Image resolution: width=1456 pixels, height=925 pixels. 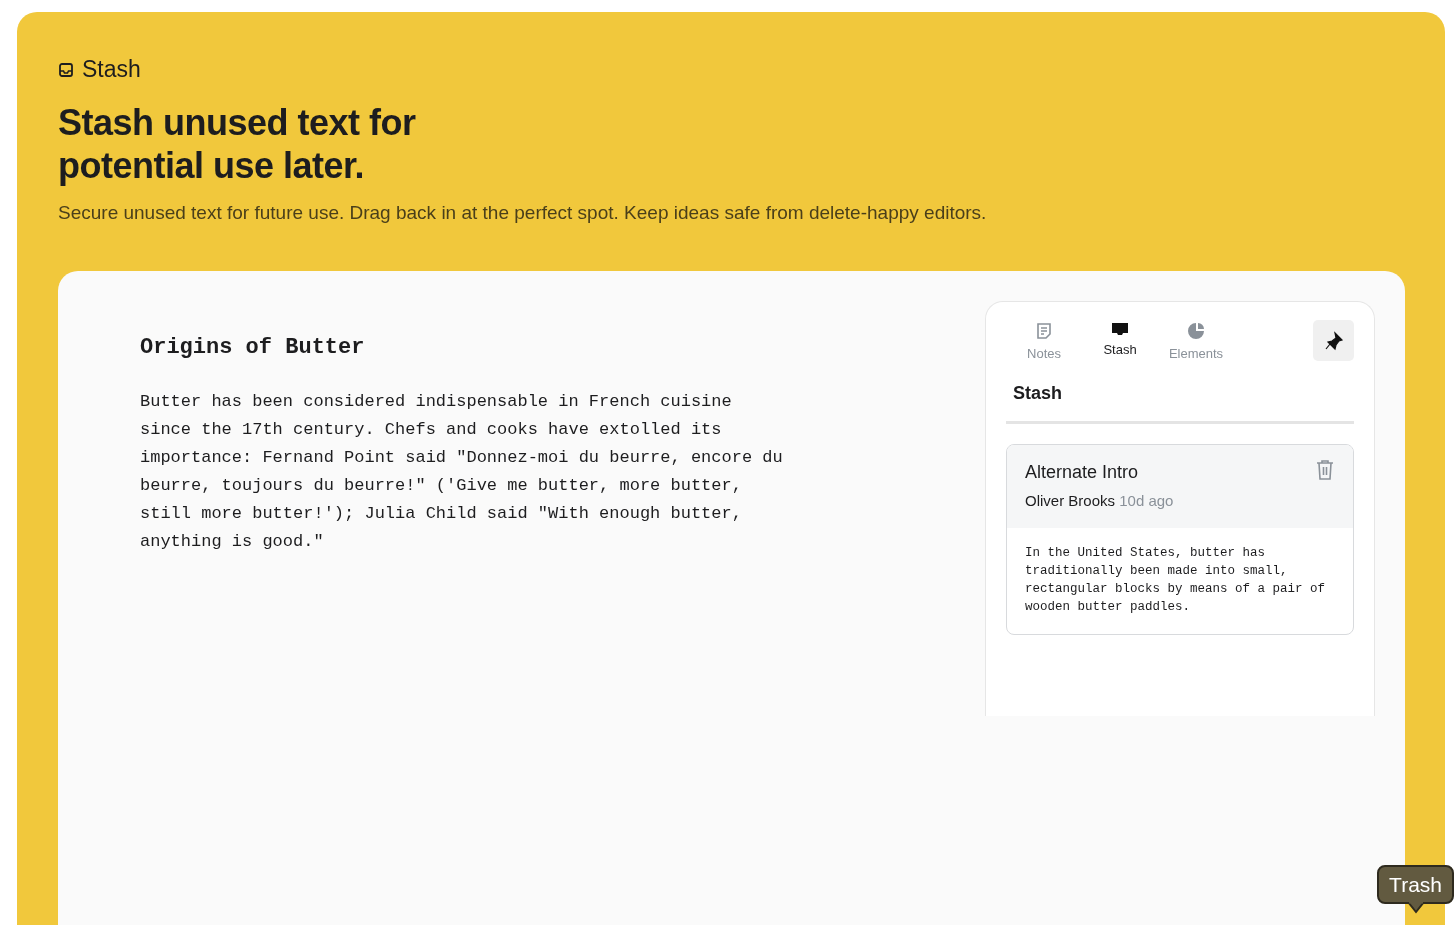 What do you see at coordinates (1415, 884) in the screenshot?
I see `tooltip: Trash` at bounding box center [1415, 884].